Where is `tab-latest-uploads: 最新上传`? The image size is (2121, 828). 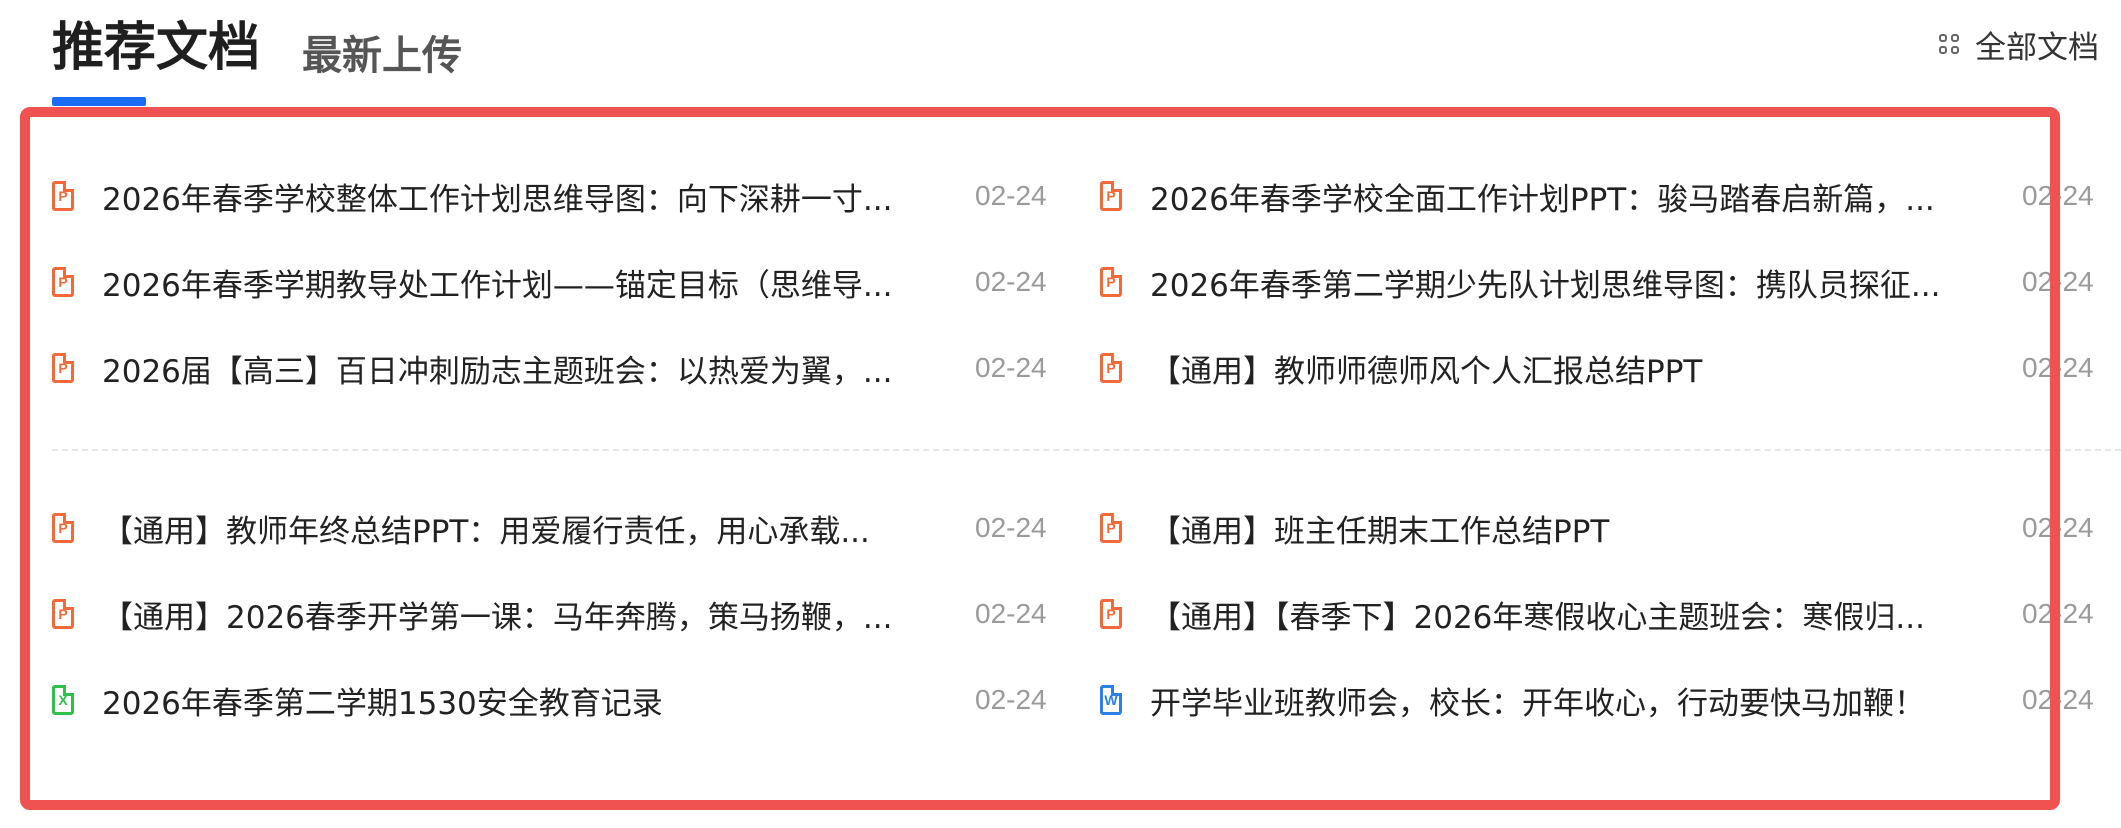 tab-latest-uploads: 最新上传 is located at coordinates (382, 56).